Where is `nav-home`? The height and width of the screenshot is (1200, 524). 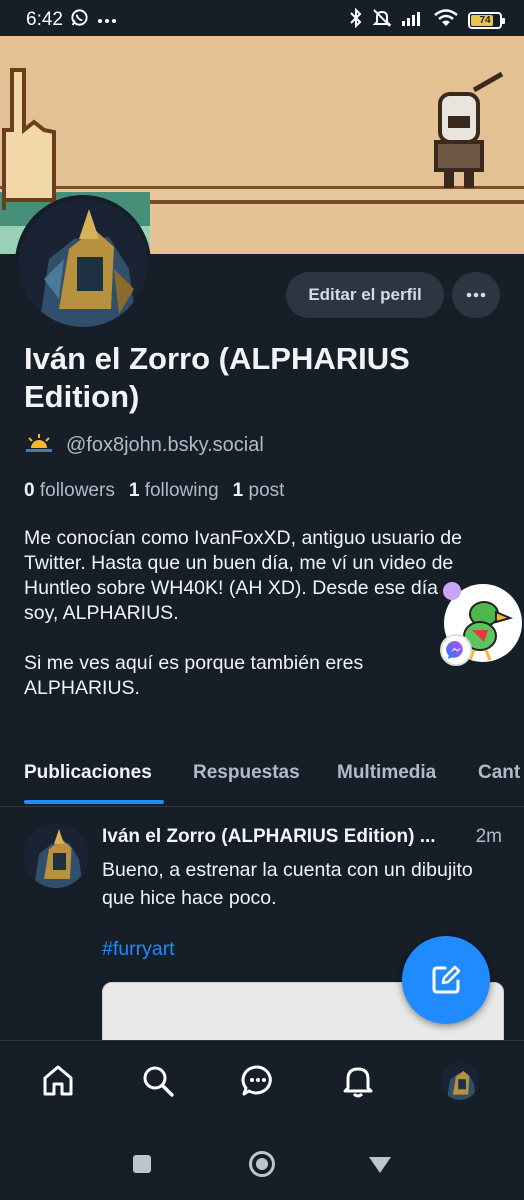
nav-home is located at coordinates (58, 1081).